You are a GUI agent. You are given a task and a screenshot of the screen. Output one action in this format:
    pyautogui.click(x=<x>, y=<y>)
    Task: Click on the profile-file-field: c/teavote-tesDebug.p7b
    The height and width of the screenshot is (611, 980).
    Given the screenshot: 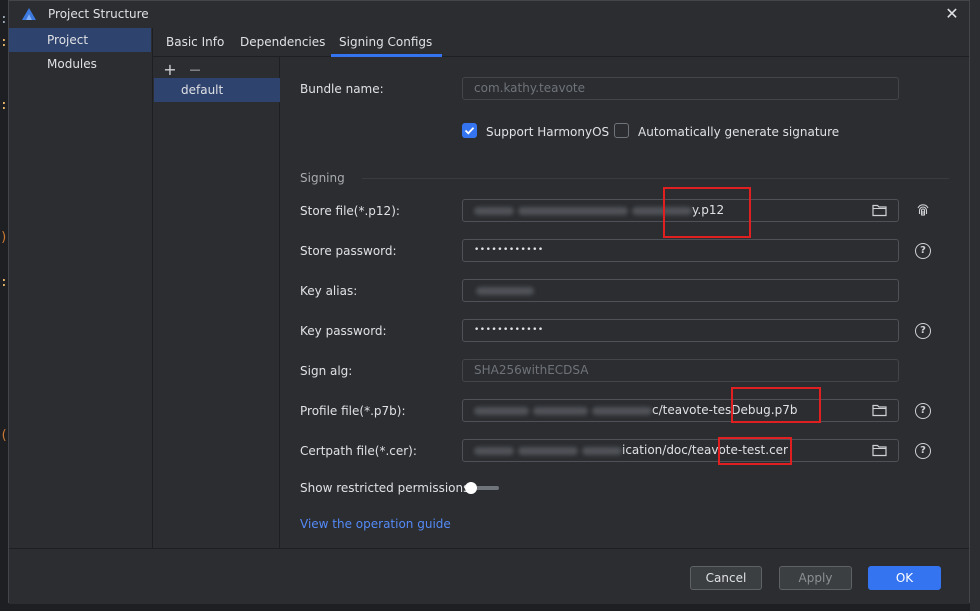 What is the action you would take?
    pyautogui.click(x=680, y=410)
    